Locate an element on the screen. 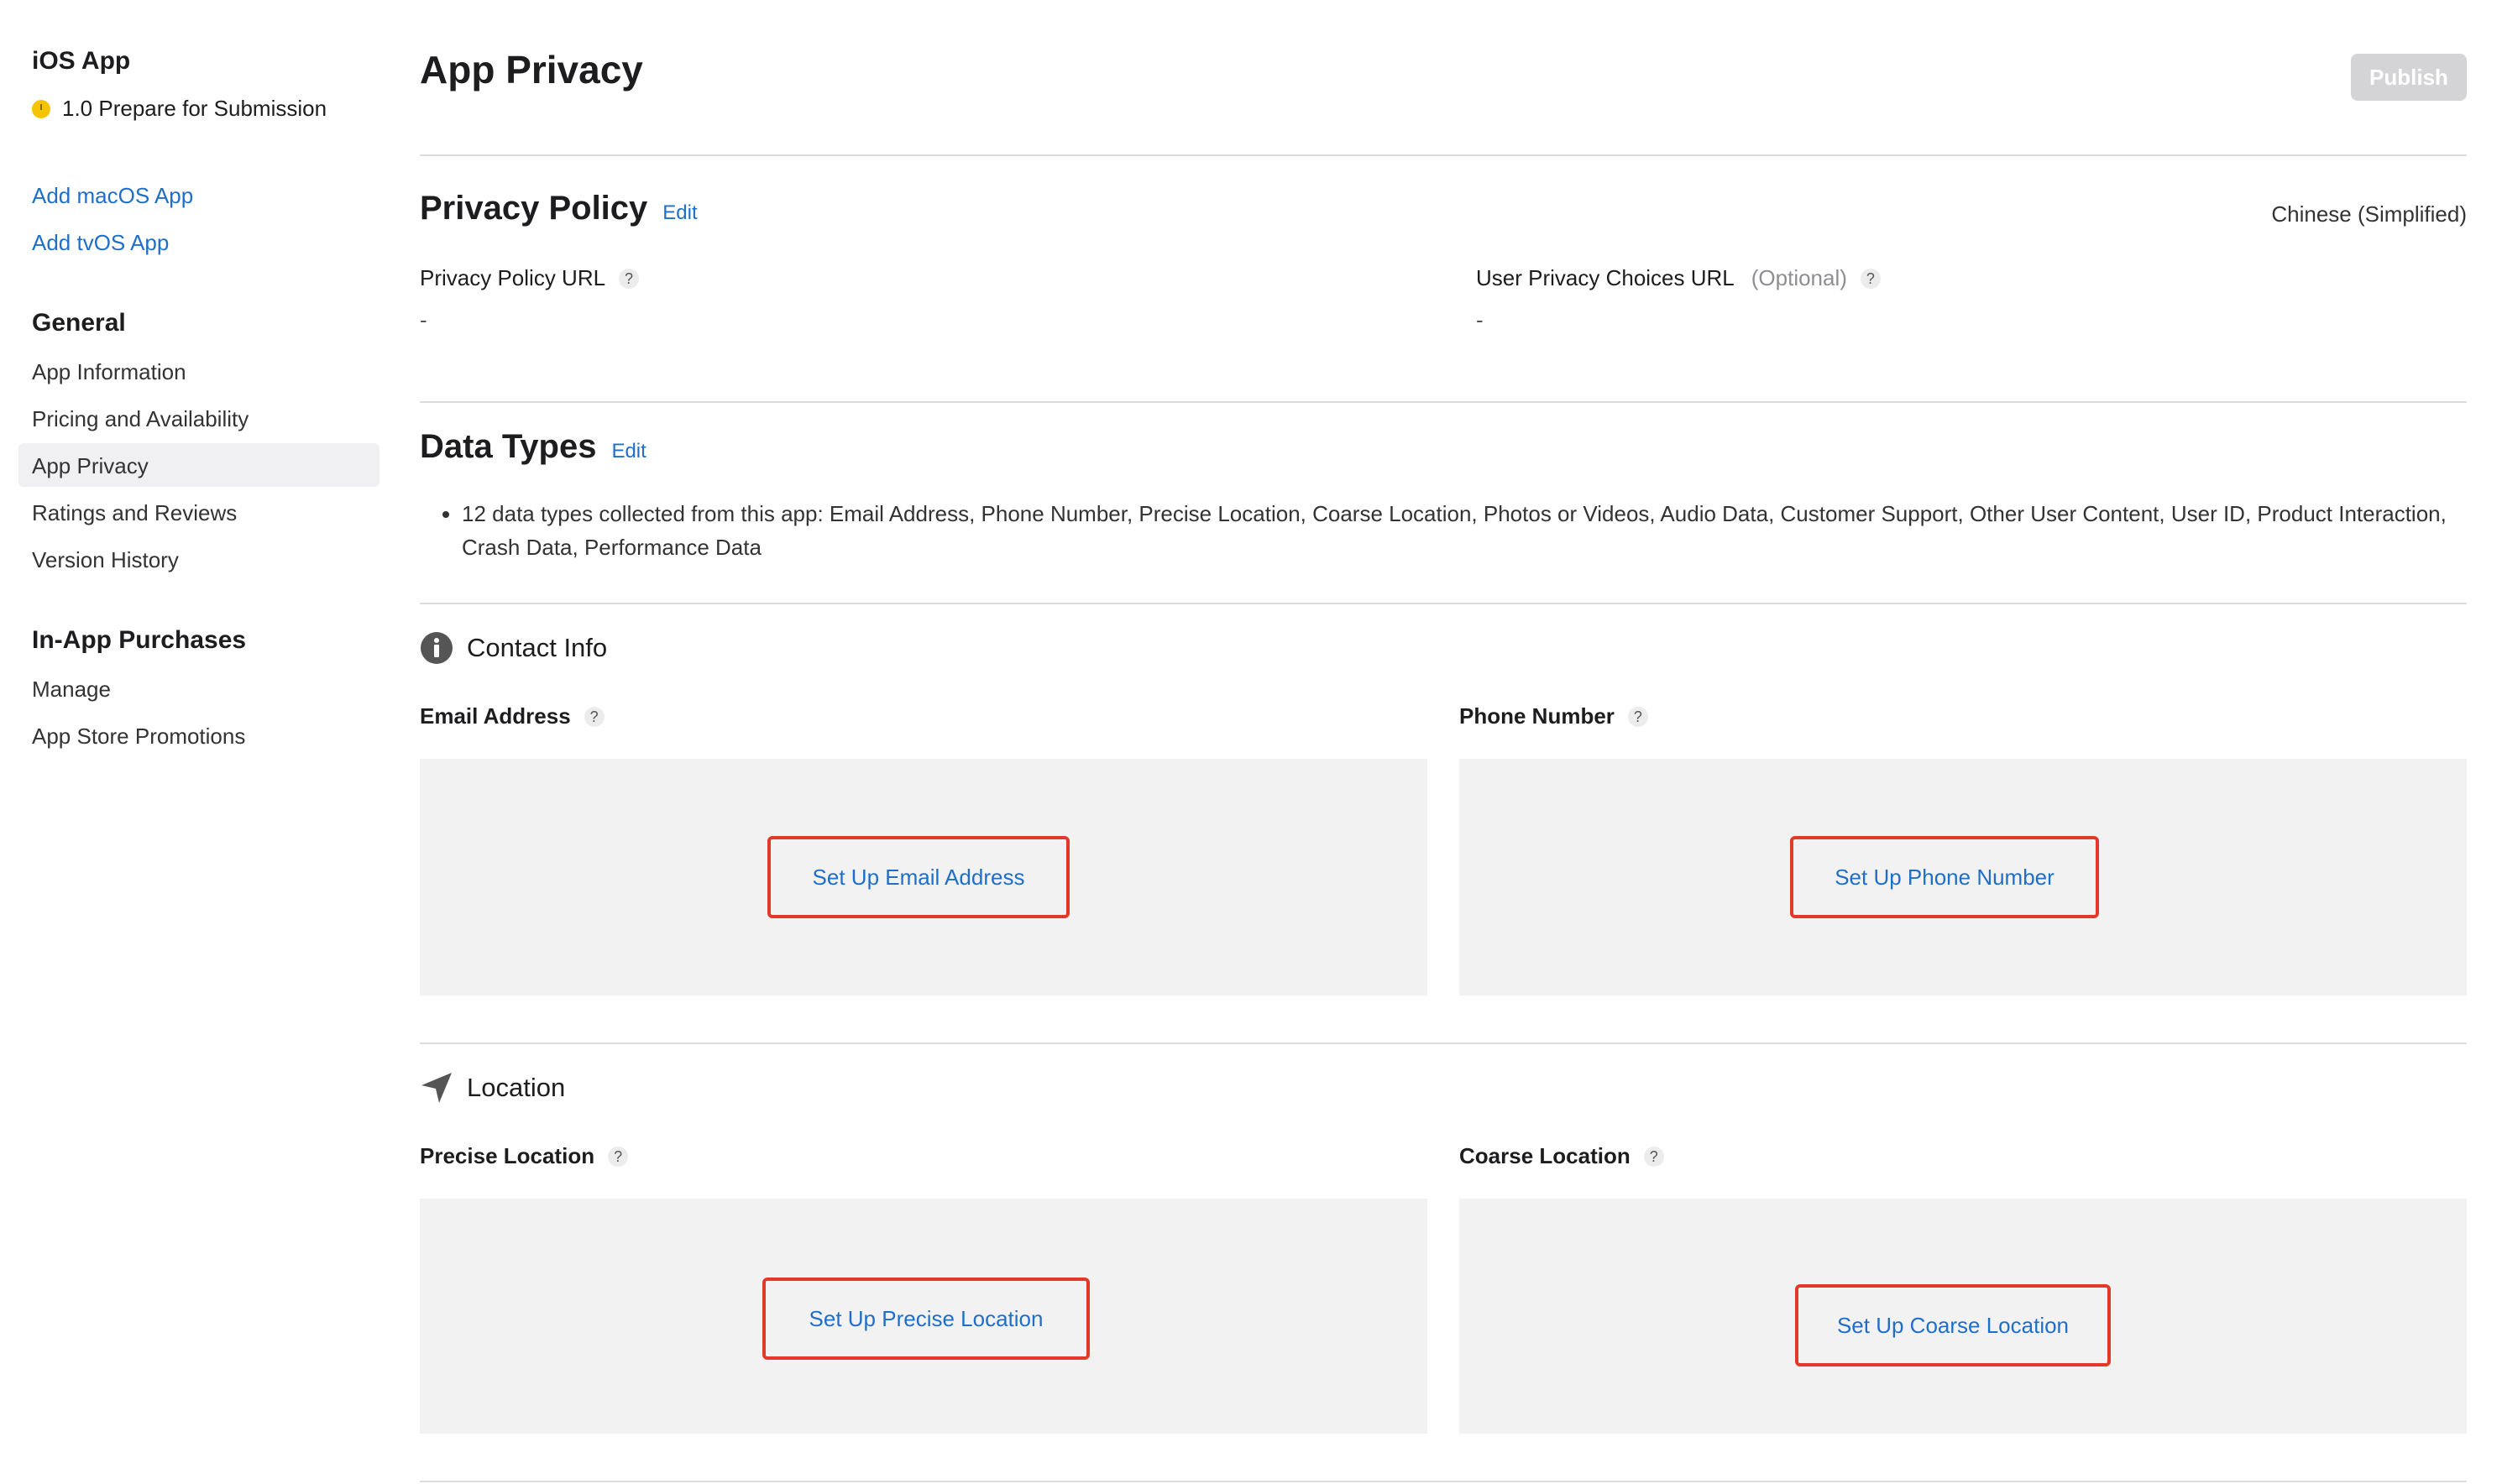  privacy-policy-url-label: Privacy Policy URL ? is located at coordinates (530, 278).